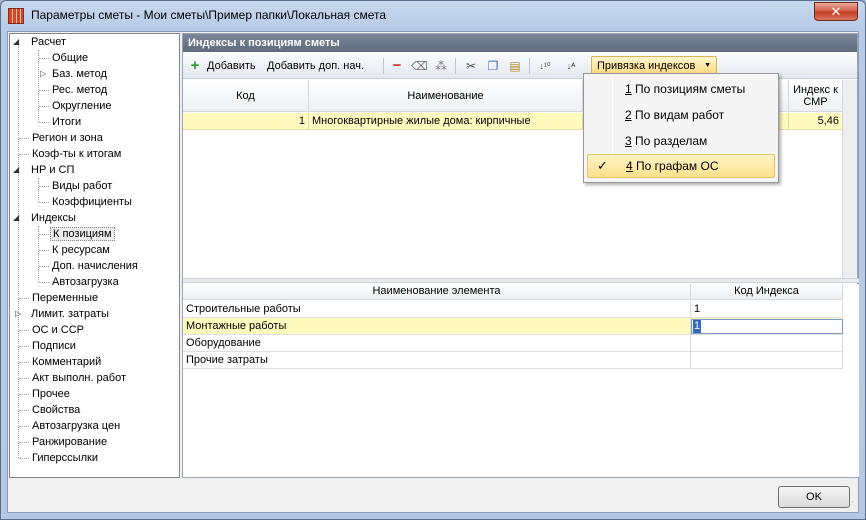 This screenshot has height=520, width=866. What do you see at coordinates (697, 326) in the screenshot?
I see `index-code-value: 1` at bounding box center [697, 326].